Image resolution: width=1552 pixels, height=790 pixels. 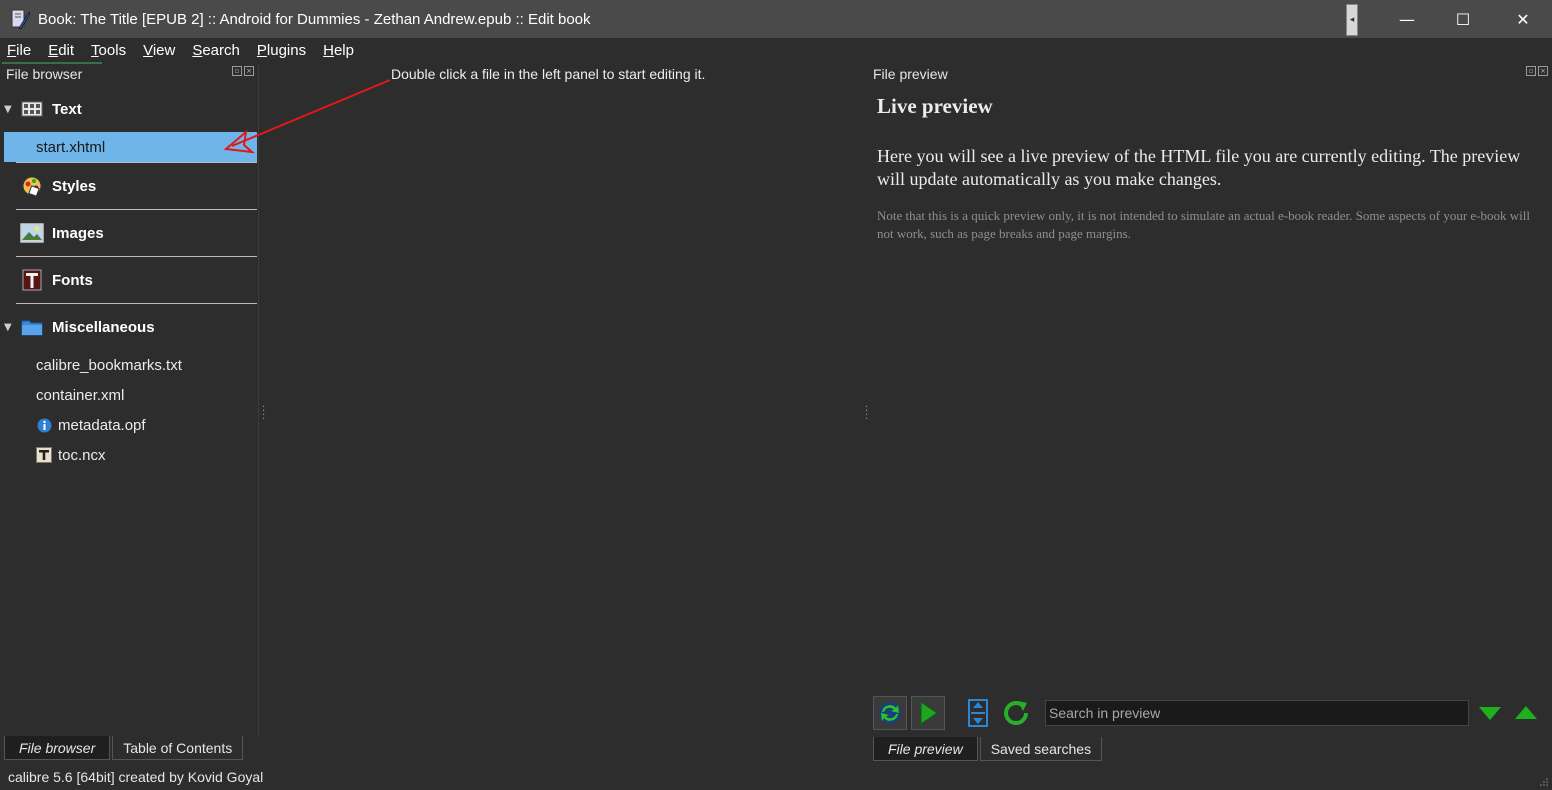 I want to click on play-icon, so click(x=928, y=713).